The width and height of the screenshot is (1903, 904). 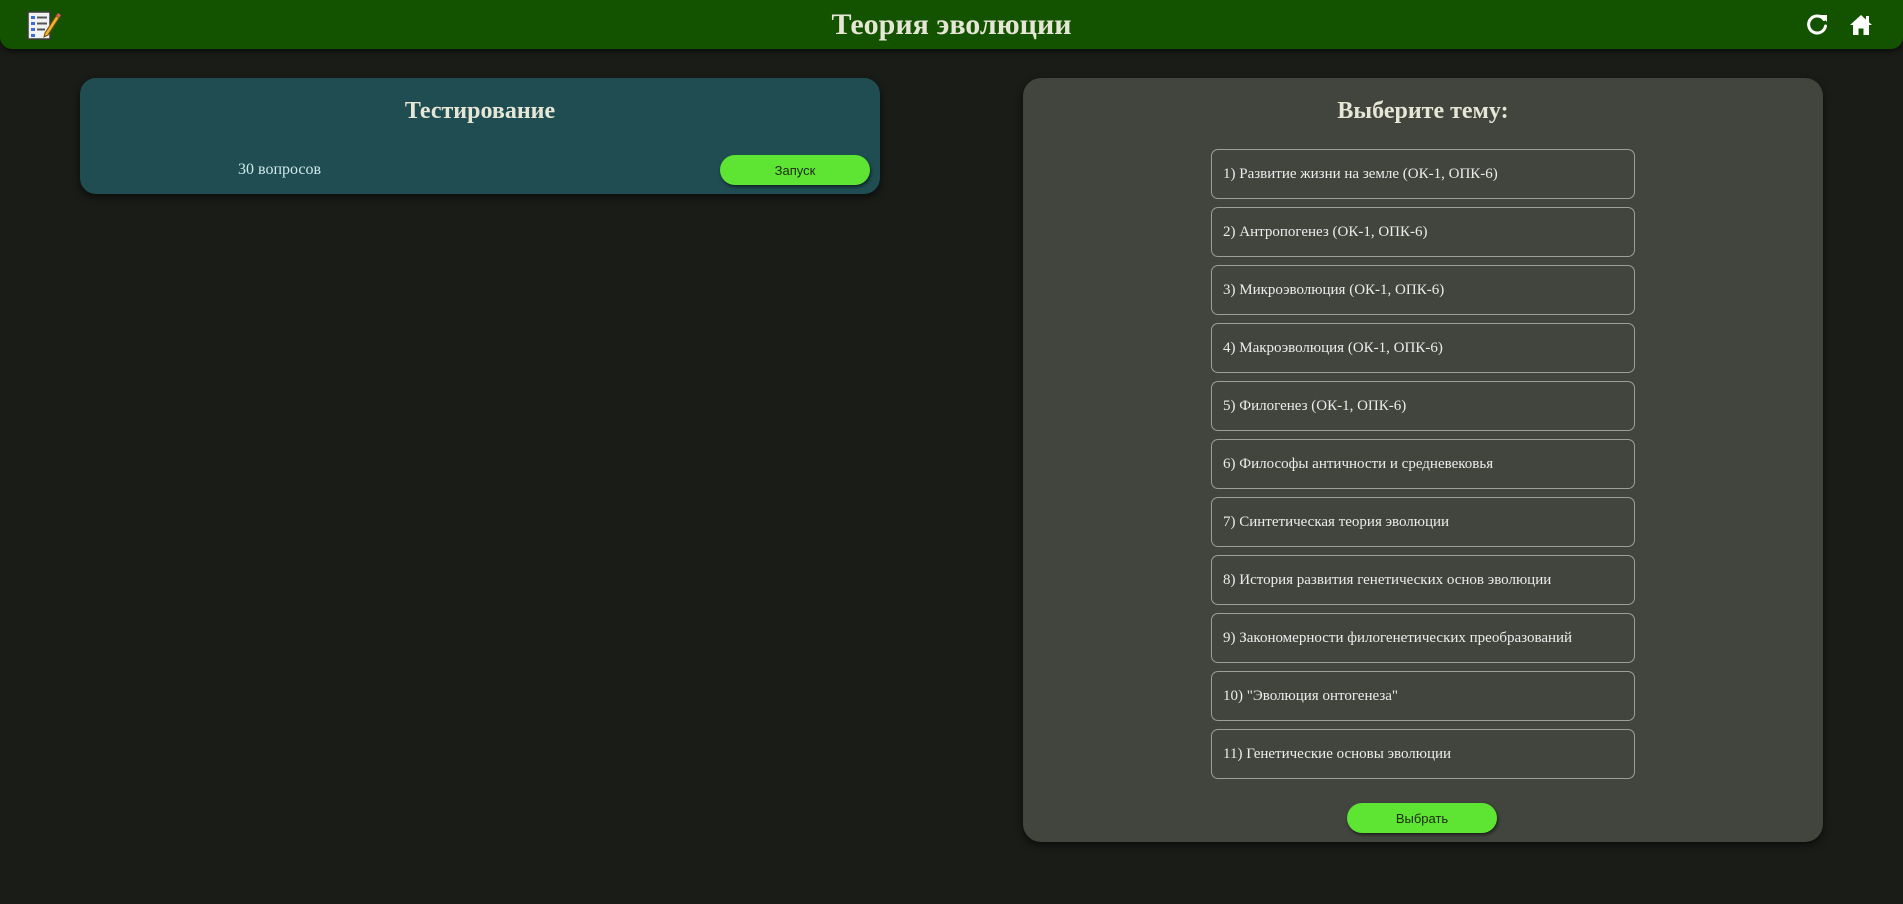 I want to click on topic-item-6: 6) Философы античности и средневековья, so click(x=1423, y=464).